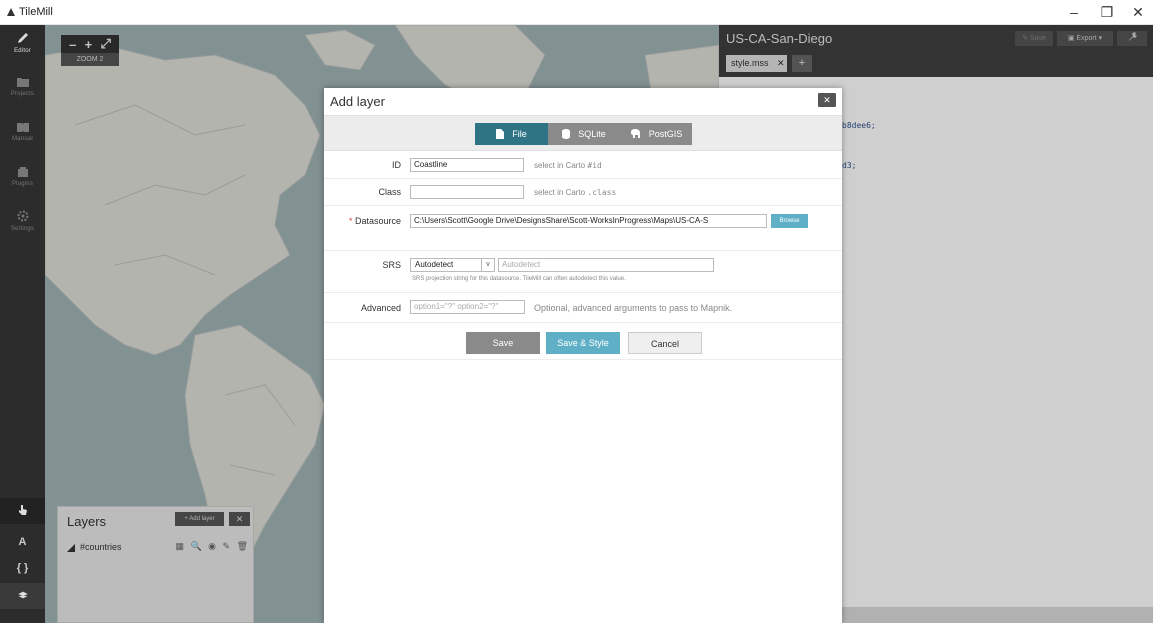 The image size is (1153, 623). I want to click on pencil-icon, so click(22, 38).